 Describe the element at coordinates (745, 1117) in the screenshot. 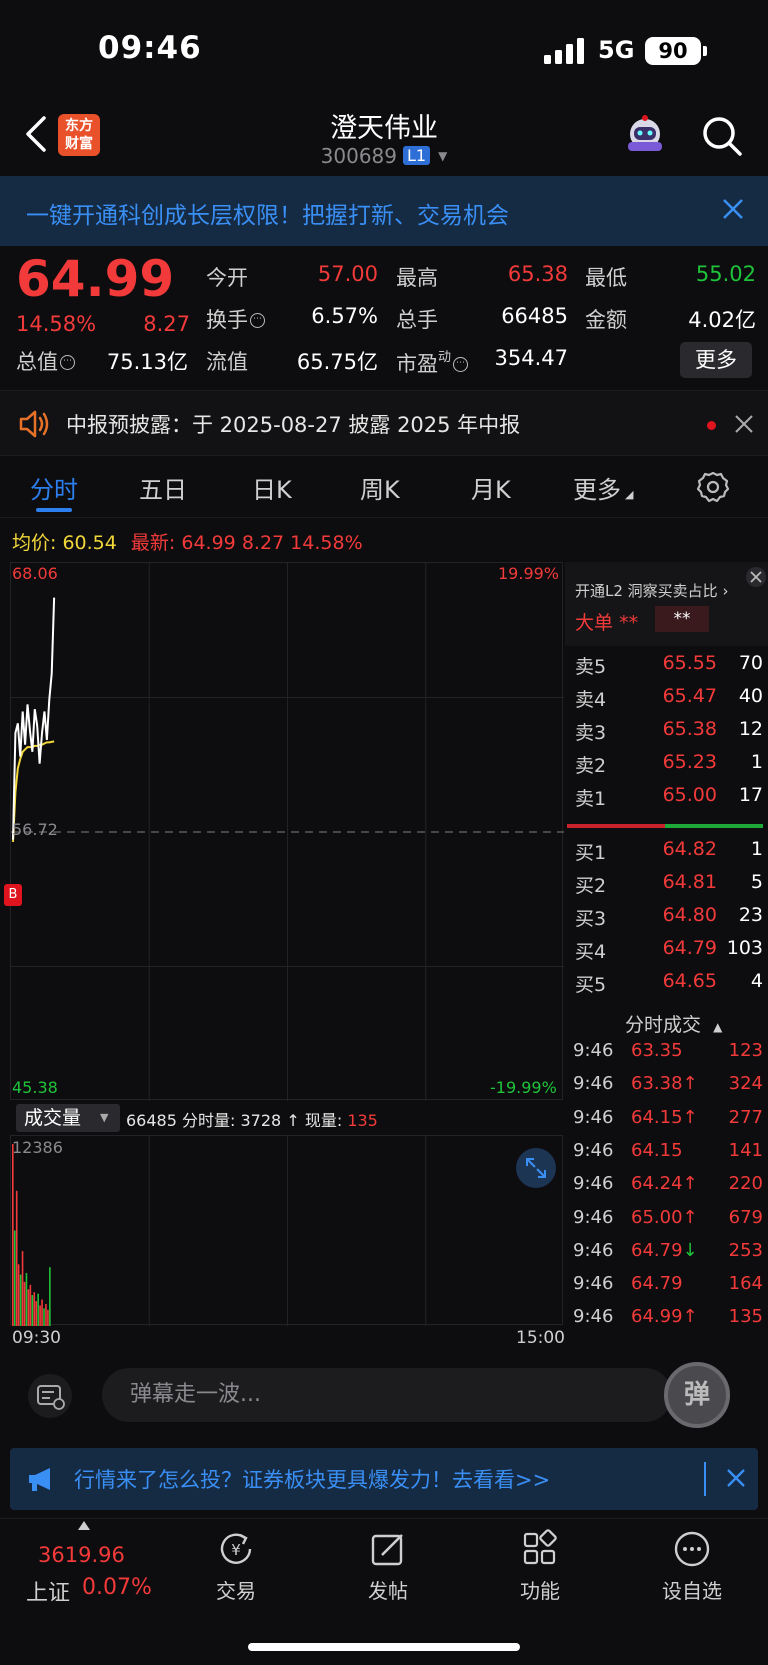

I see `trade-volume: 277` at that location.